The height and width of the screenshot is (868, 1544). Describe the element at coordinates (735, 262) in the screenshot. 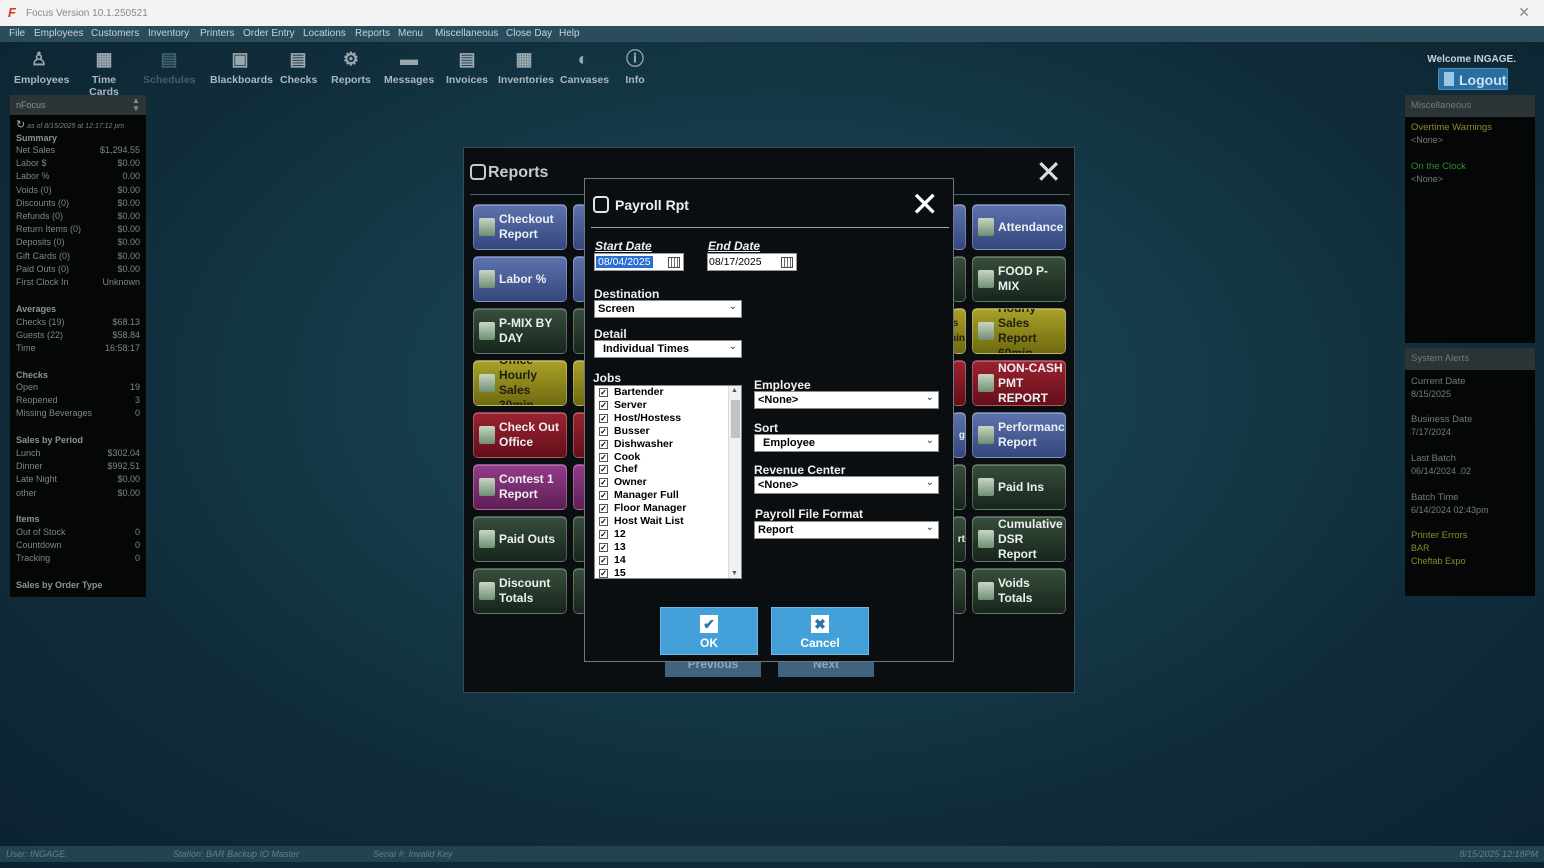

I see `end-date-value: 08/17/2025` at that location.